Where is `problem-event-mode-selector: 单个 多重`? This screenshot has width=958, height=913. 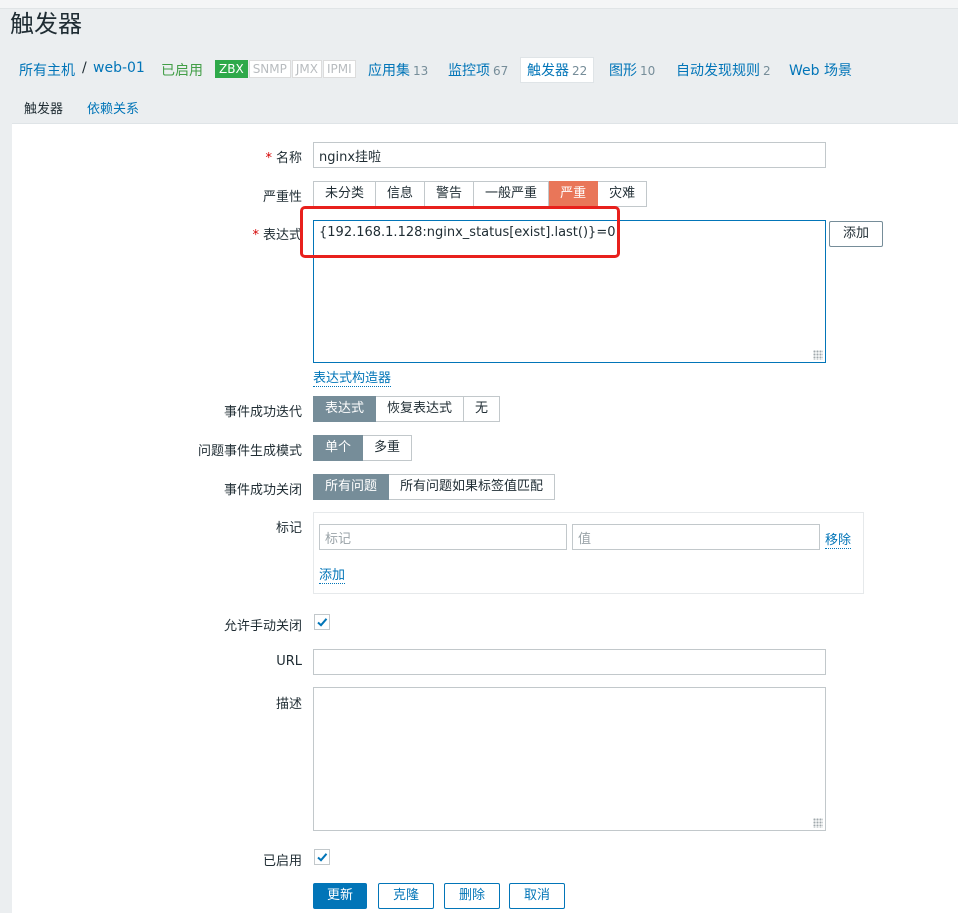
problem-event-mode-selector: 单个 多重 is located at coordinates (363, 448).